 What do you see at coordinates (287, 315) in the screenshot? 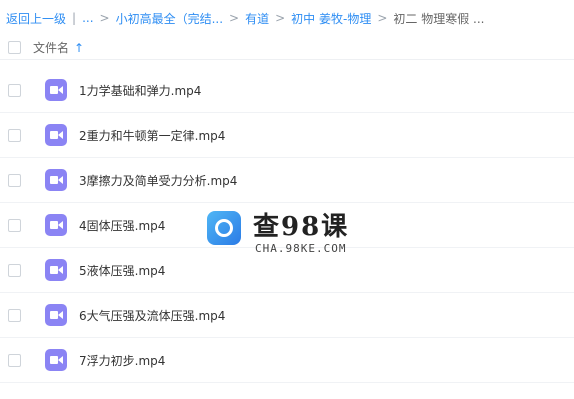
I see `file-row: 6大气压强及流体压强.mp4` at bounding box center [287, 315].